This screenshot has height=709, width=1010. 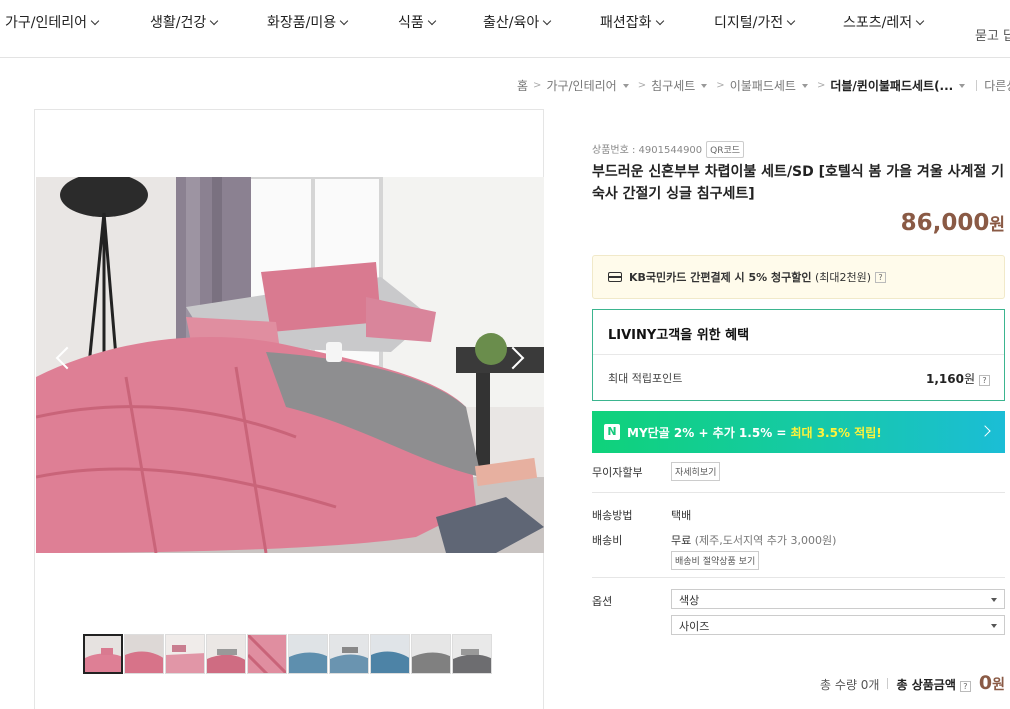 I want to click on shipping-method-label: 배송방법, so click(x=612, y=515).